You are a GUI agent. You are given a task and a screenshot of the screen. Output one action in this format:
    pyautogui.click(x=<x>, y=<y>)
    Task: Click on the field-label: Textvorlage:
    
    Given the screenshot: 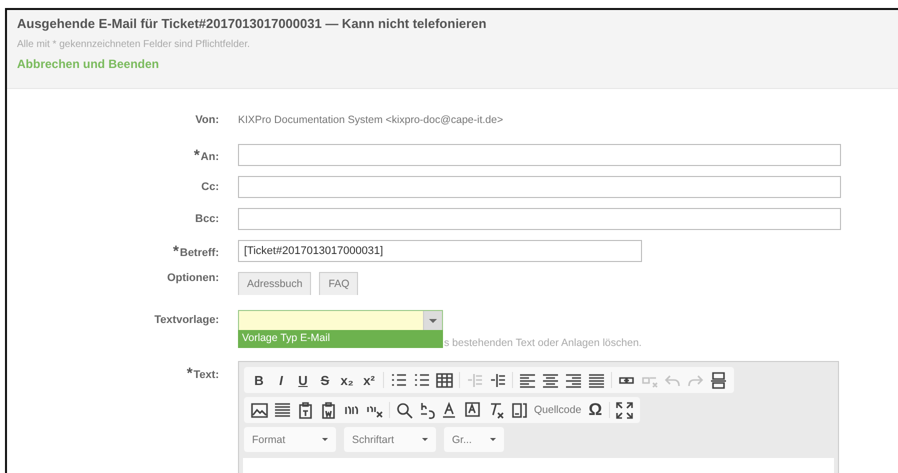 What is the action you would take?
    pyautogui.click(x=186, y=320)
    